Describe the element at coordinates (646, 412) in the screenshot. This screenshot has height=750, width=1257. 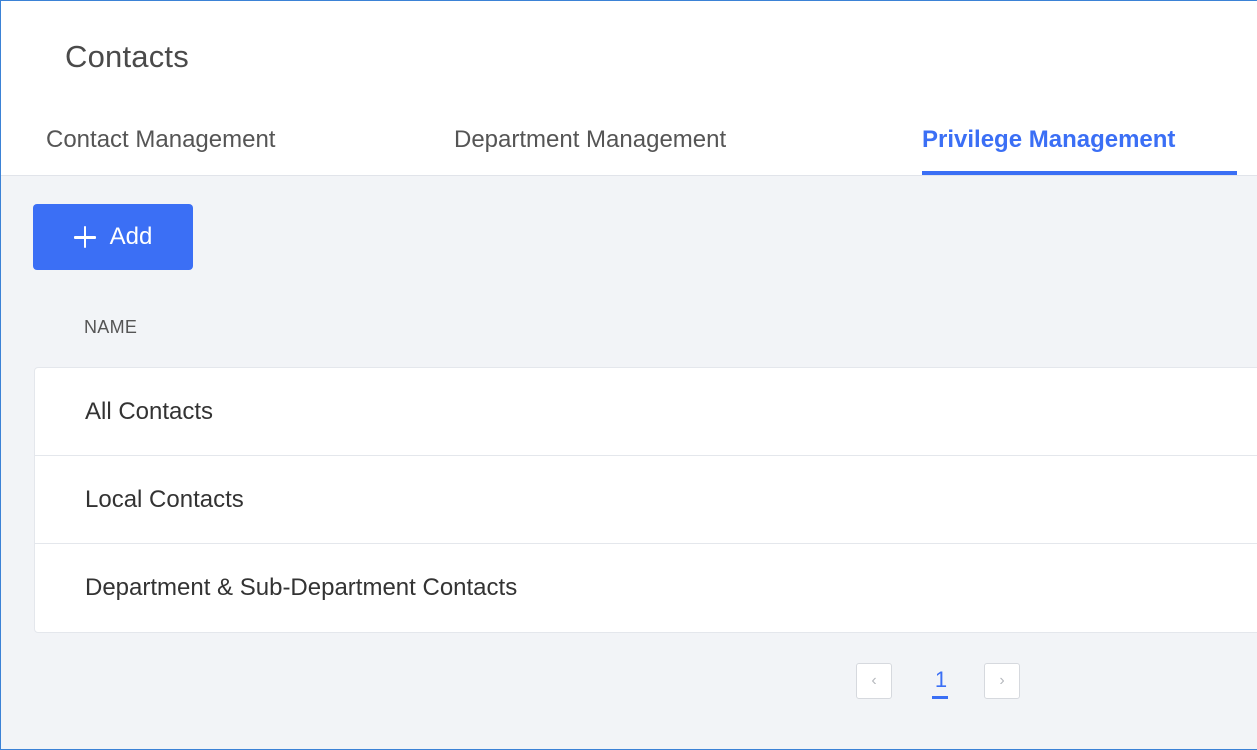
I see `table-row: All Contacts` at that location.